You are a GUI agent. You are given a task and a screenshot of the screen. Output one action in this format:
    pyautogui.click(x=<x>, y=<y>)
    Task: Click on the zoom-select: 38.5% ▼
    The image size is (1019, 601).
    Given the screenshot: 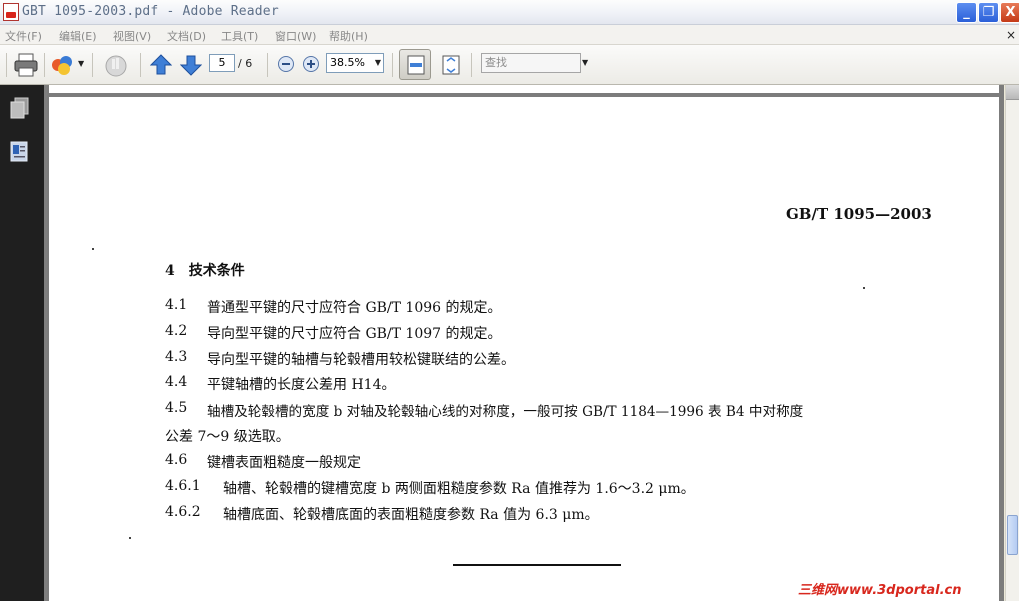 What is the action you would take?
    pyautogui.click(x=355, y=63)
    